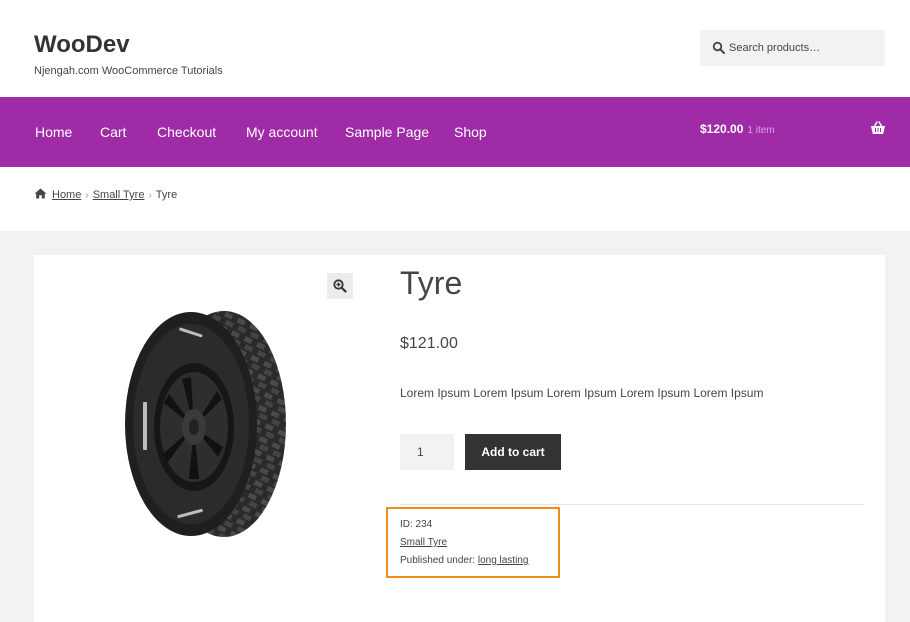  I want to click on nav-item-cart: Cart, so click(113, 132).